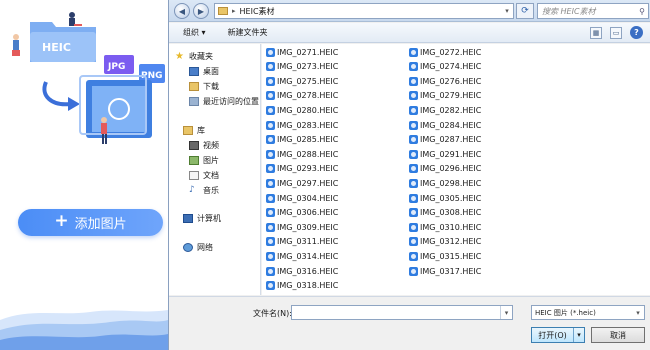 The height and width of the screenshot is (350, 650). What do you see at coordinates (211, 175) in the screenshot?
I see `nav-documents-label: 文档` at bounding box center [211, 175].